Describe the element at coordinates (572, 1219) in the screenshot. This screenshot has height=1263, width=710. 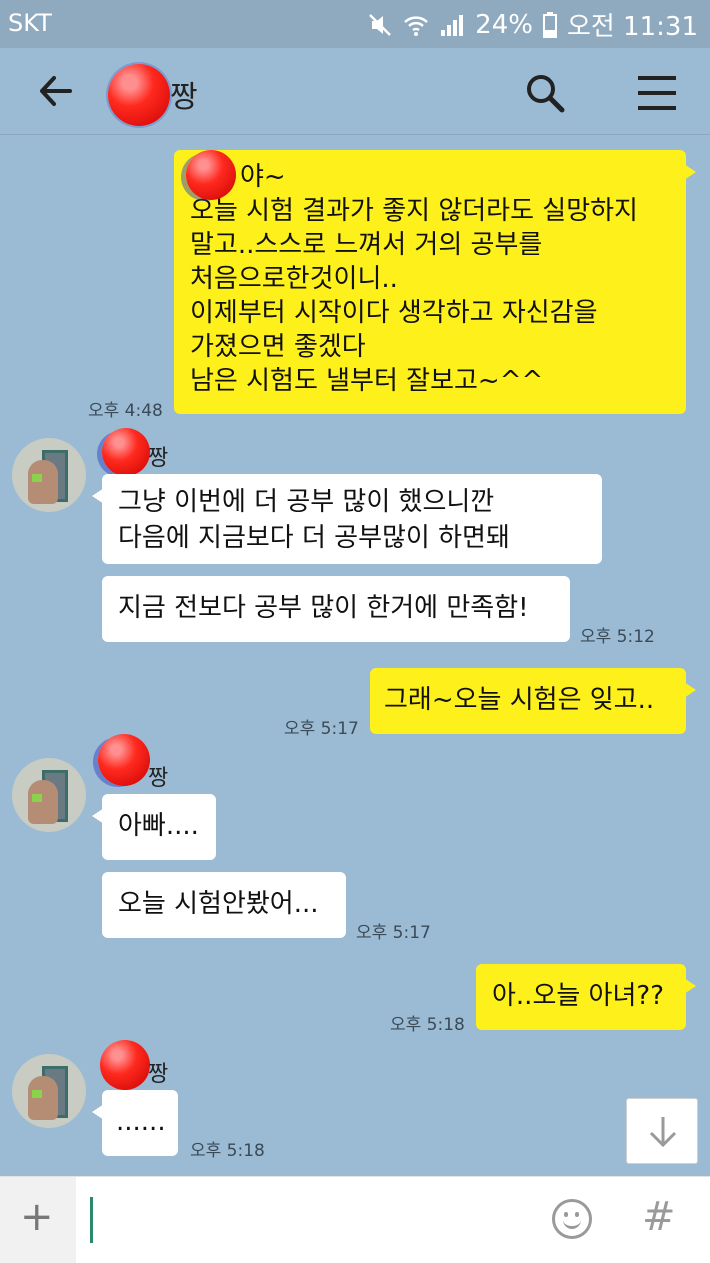
I see `emoji-icon` at that location.